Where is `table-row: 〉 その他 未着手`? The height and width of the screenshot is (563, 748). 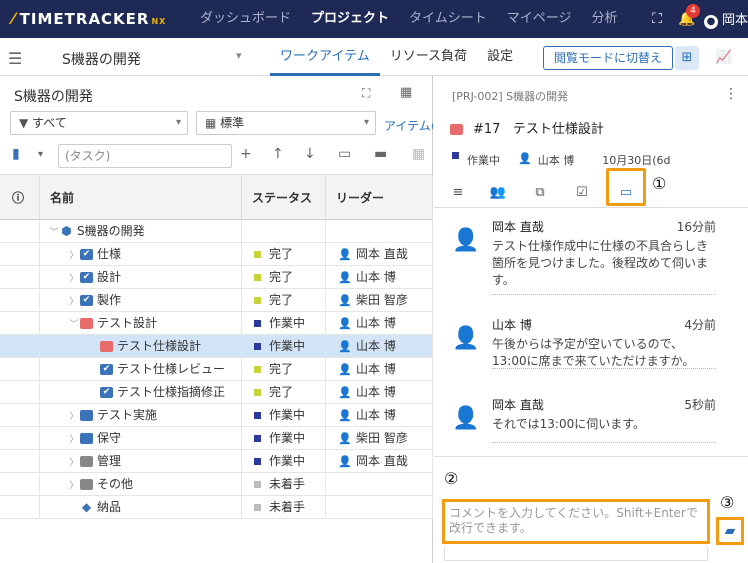
table-row: 〉 その他 未着手 is located at coordinates (216, 484).